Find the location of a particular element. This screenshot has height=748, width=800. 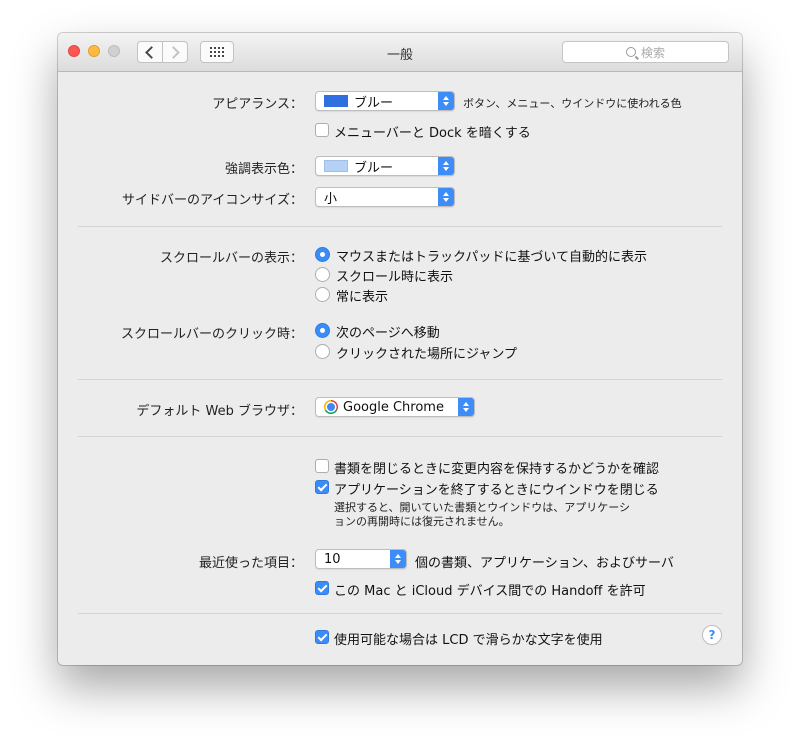

close-windows-note-1: 選択すると、開いていた書類とウインドウは、アプリケーシ is located at coordinates (482, 507).